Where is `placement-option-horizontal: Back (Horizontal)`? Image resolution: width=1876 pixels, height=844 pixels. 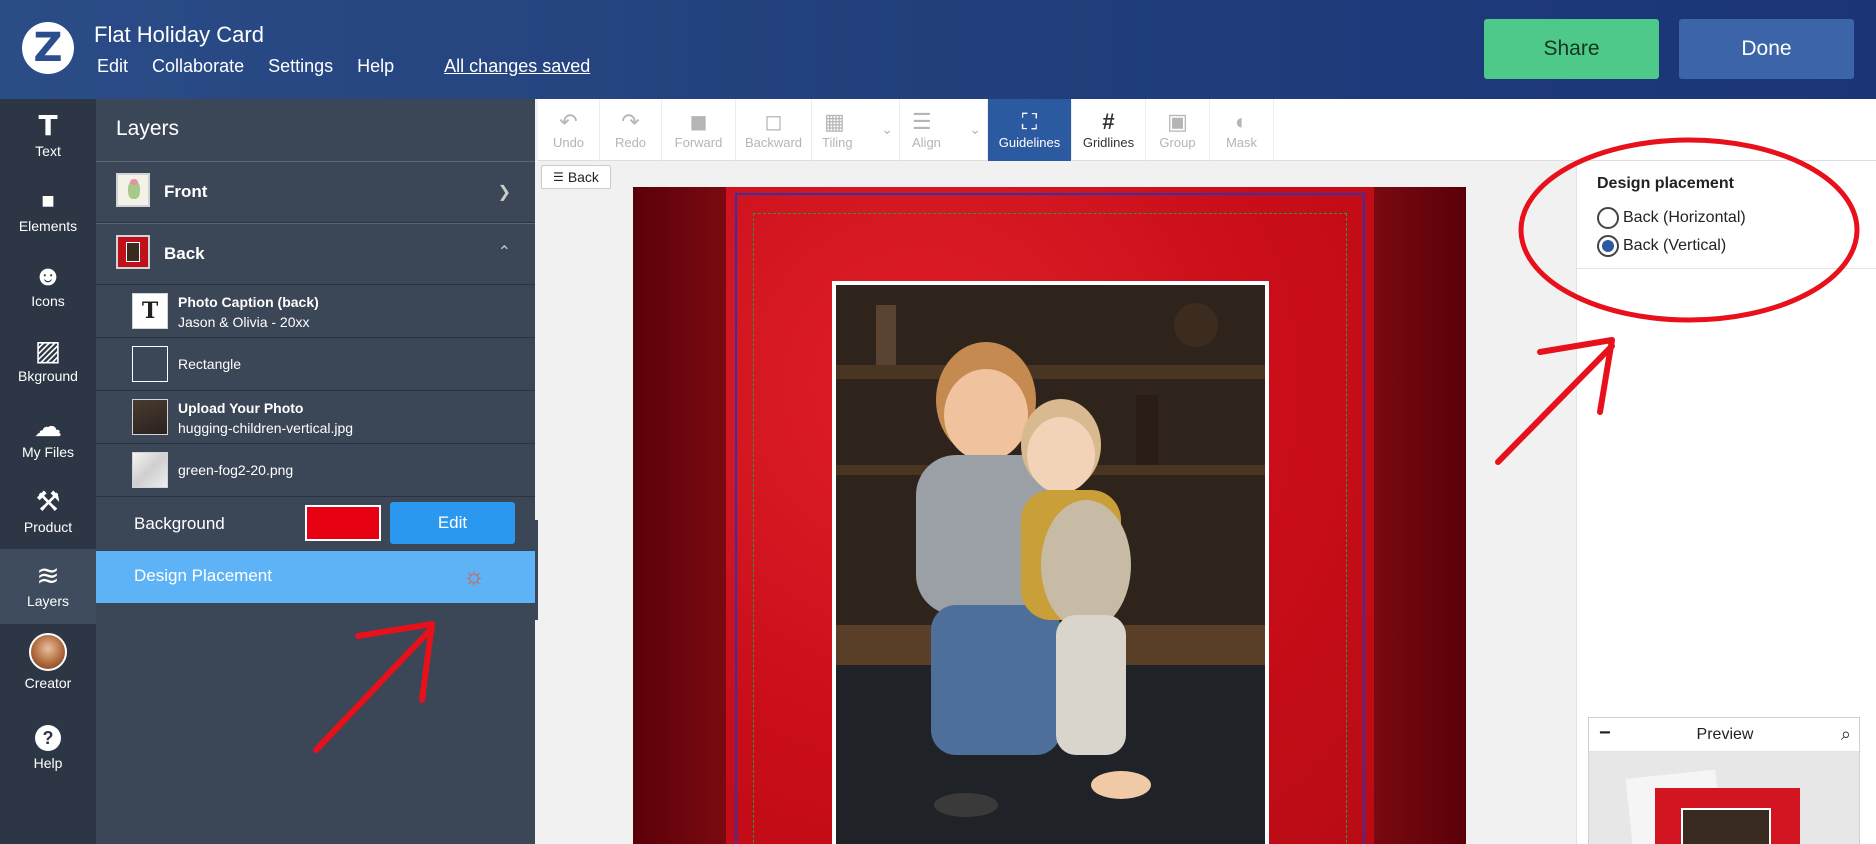 placement-option-horizontal: Back (Horizontal) is located at coordinates (1671, 218).